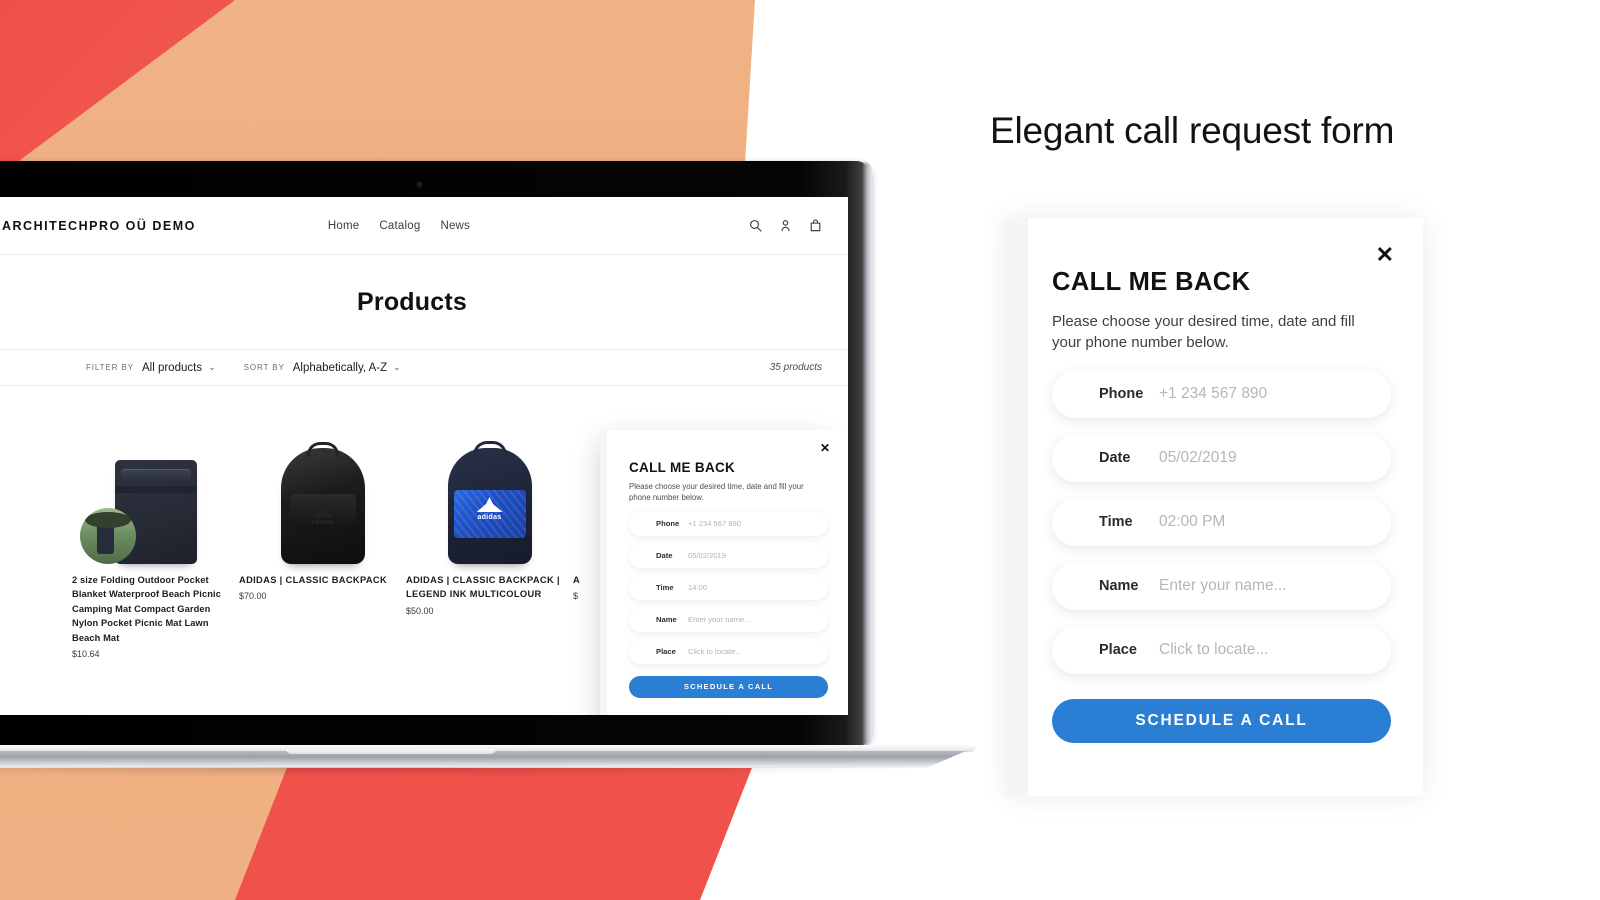 This screenshot has width=1600, height=900. Describe the element at coordinates (86, 654) in the screenshot. I see `product-price: $10.64` at that location.